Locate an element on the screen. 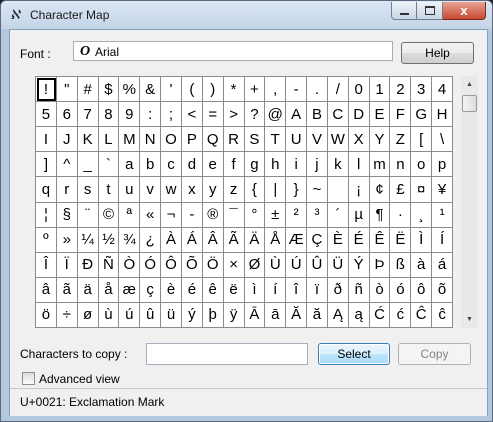  character-cell: Ã is located at coordinates (234, 240).